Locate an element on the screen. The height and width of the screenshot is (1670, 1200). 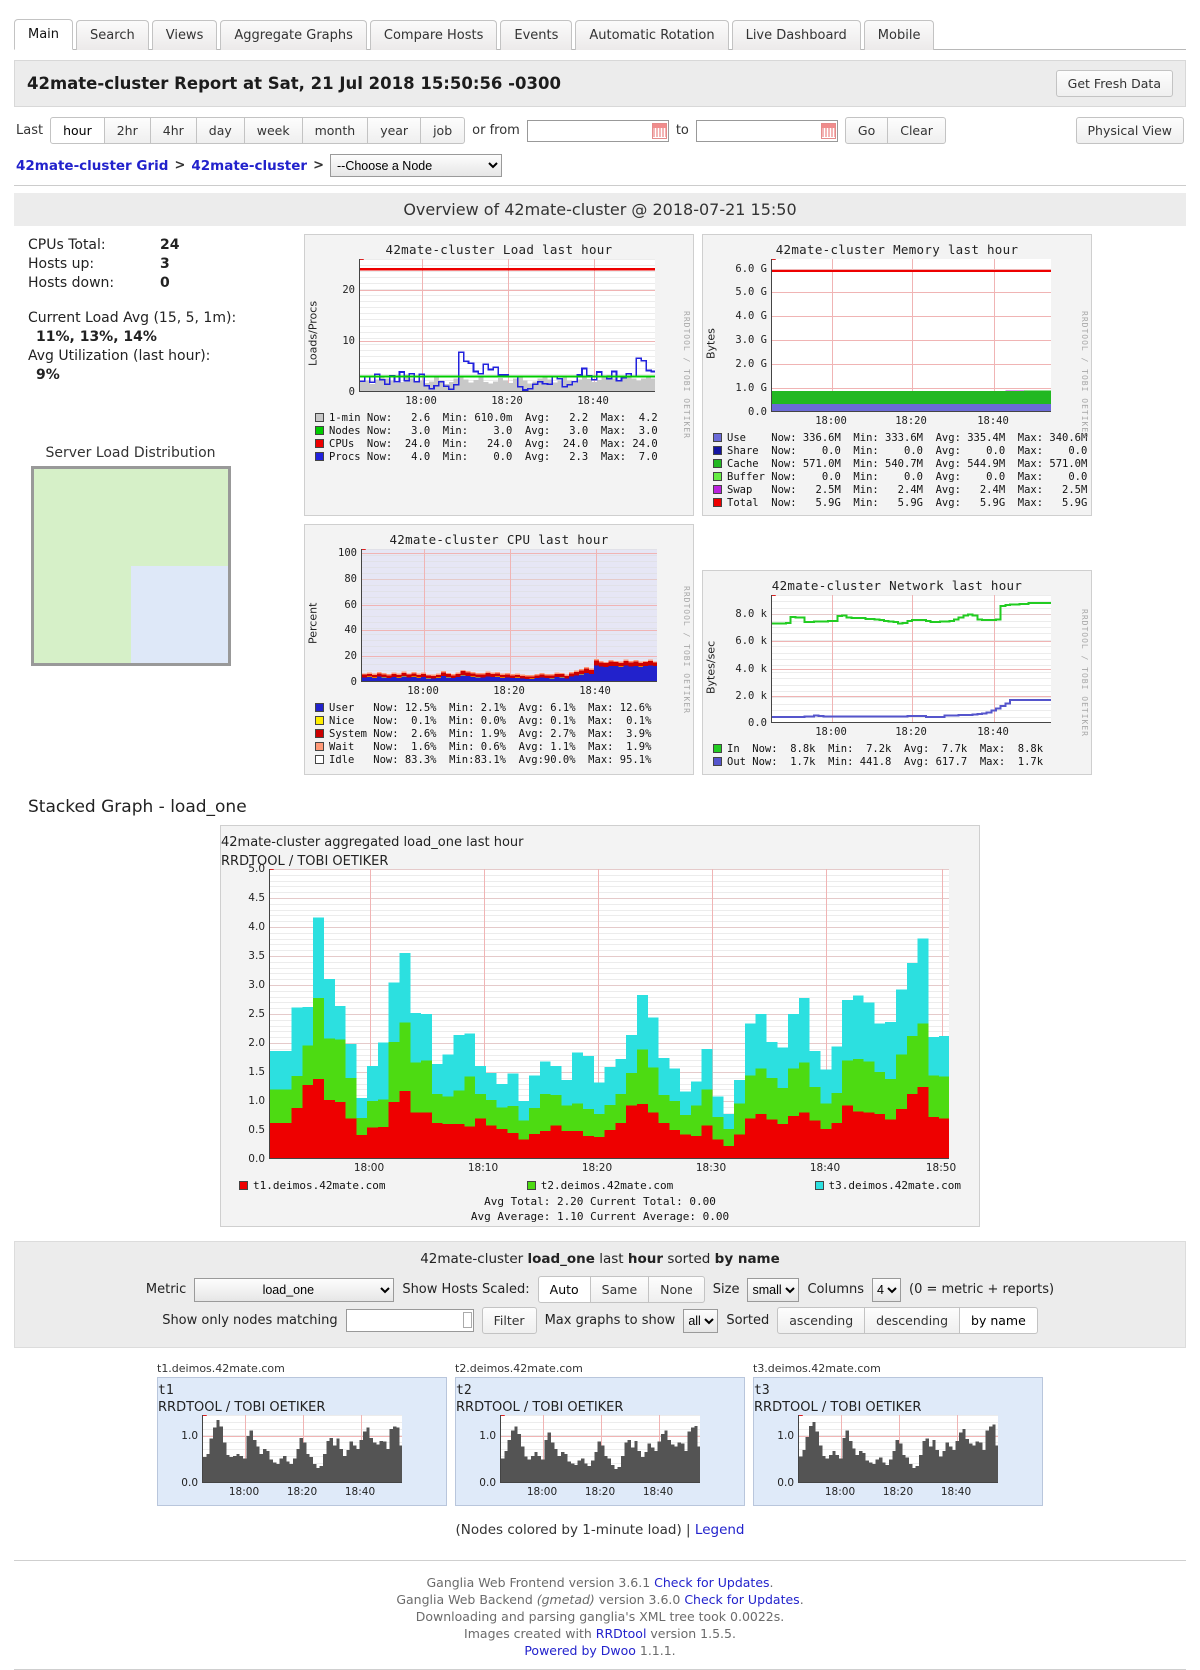
tab-live-dashboard: Live Dashboard is located at coordinates (796, 35).